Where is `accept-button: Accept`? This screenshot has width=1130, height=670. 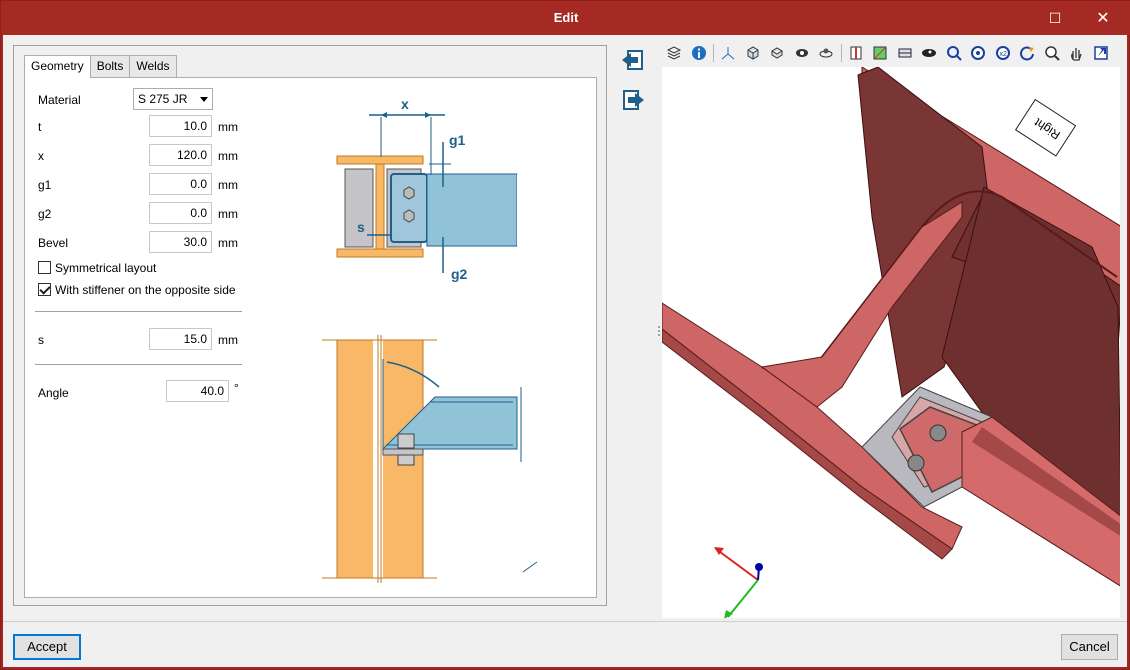
accept-button: Accept is located at coordinates (47, 647).